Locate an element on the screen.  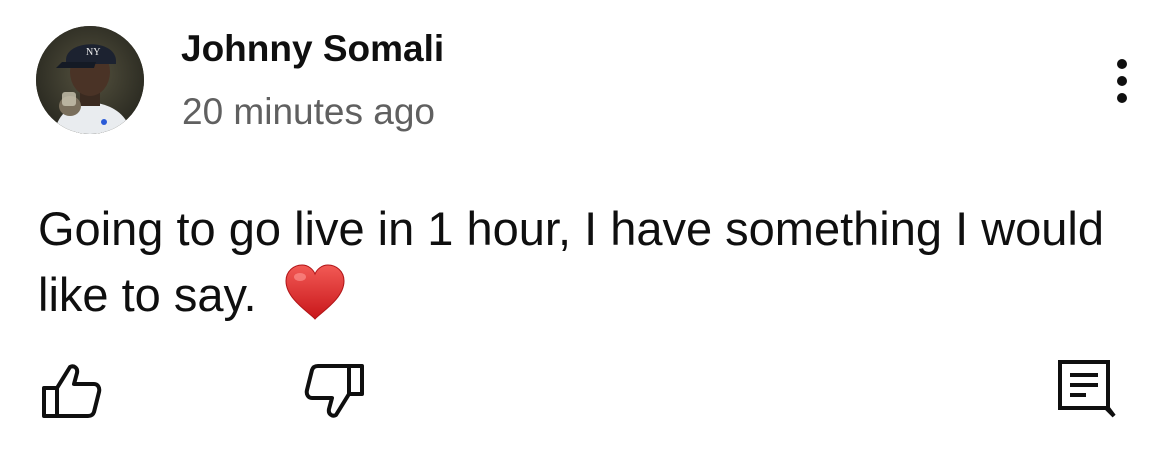
comment-icon is located at coordinates (1087, 389).